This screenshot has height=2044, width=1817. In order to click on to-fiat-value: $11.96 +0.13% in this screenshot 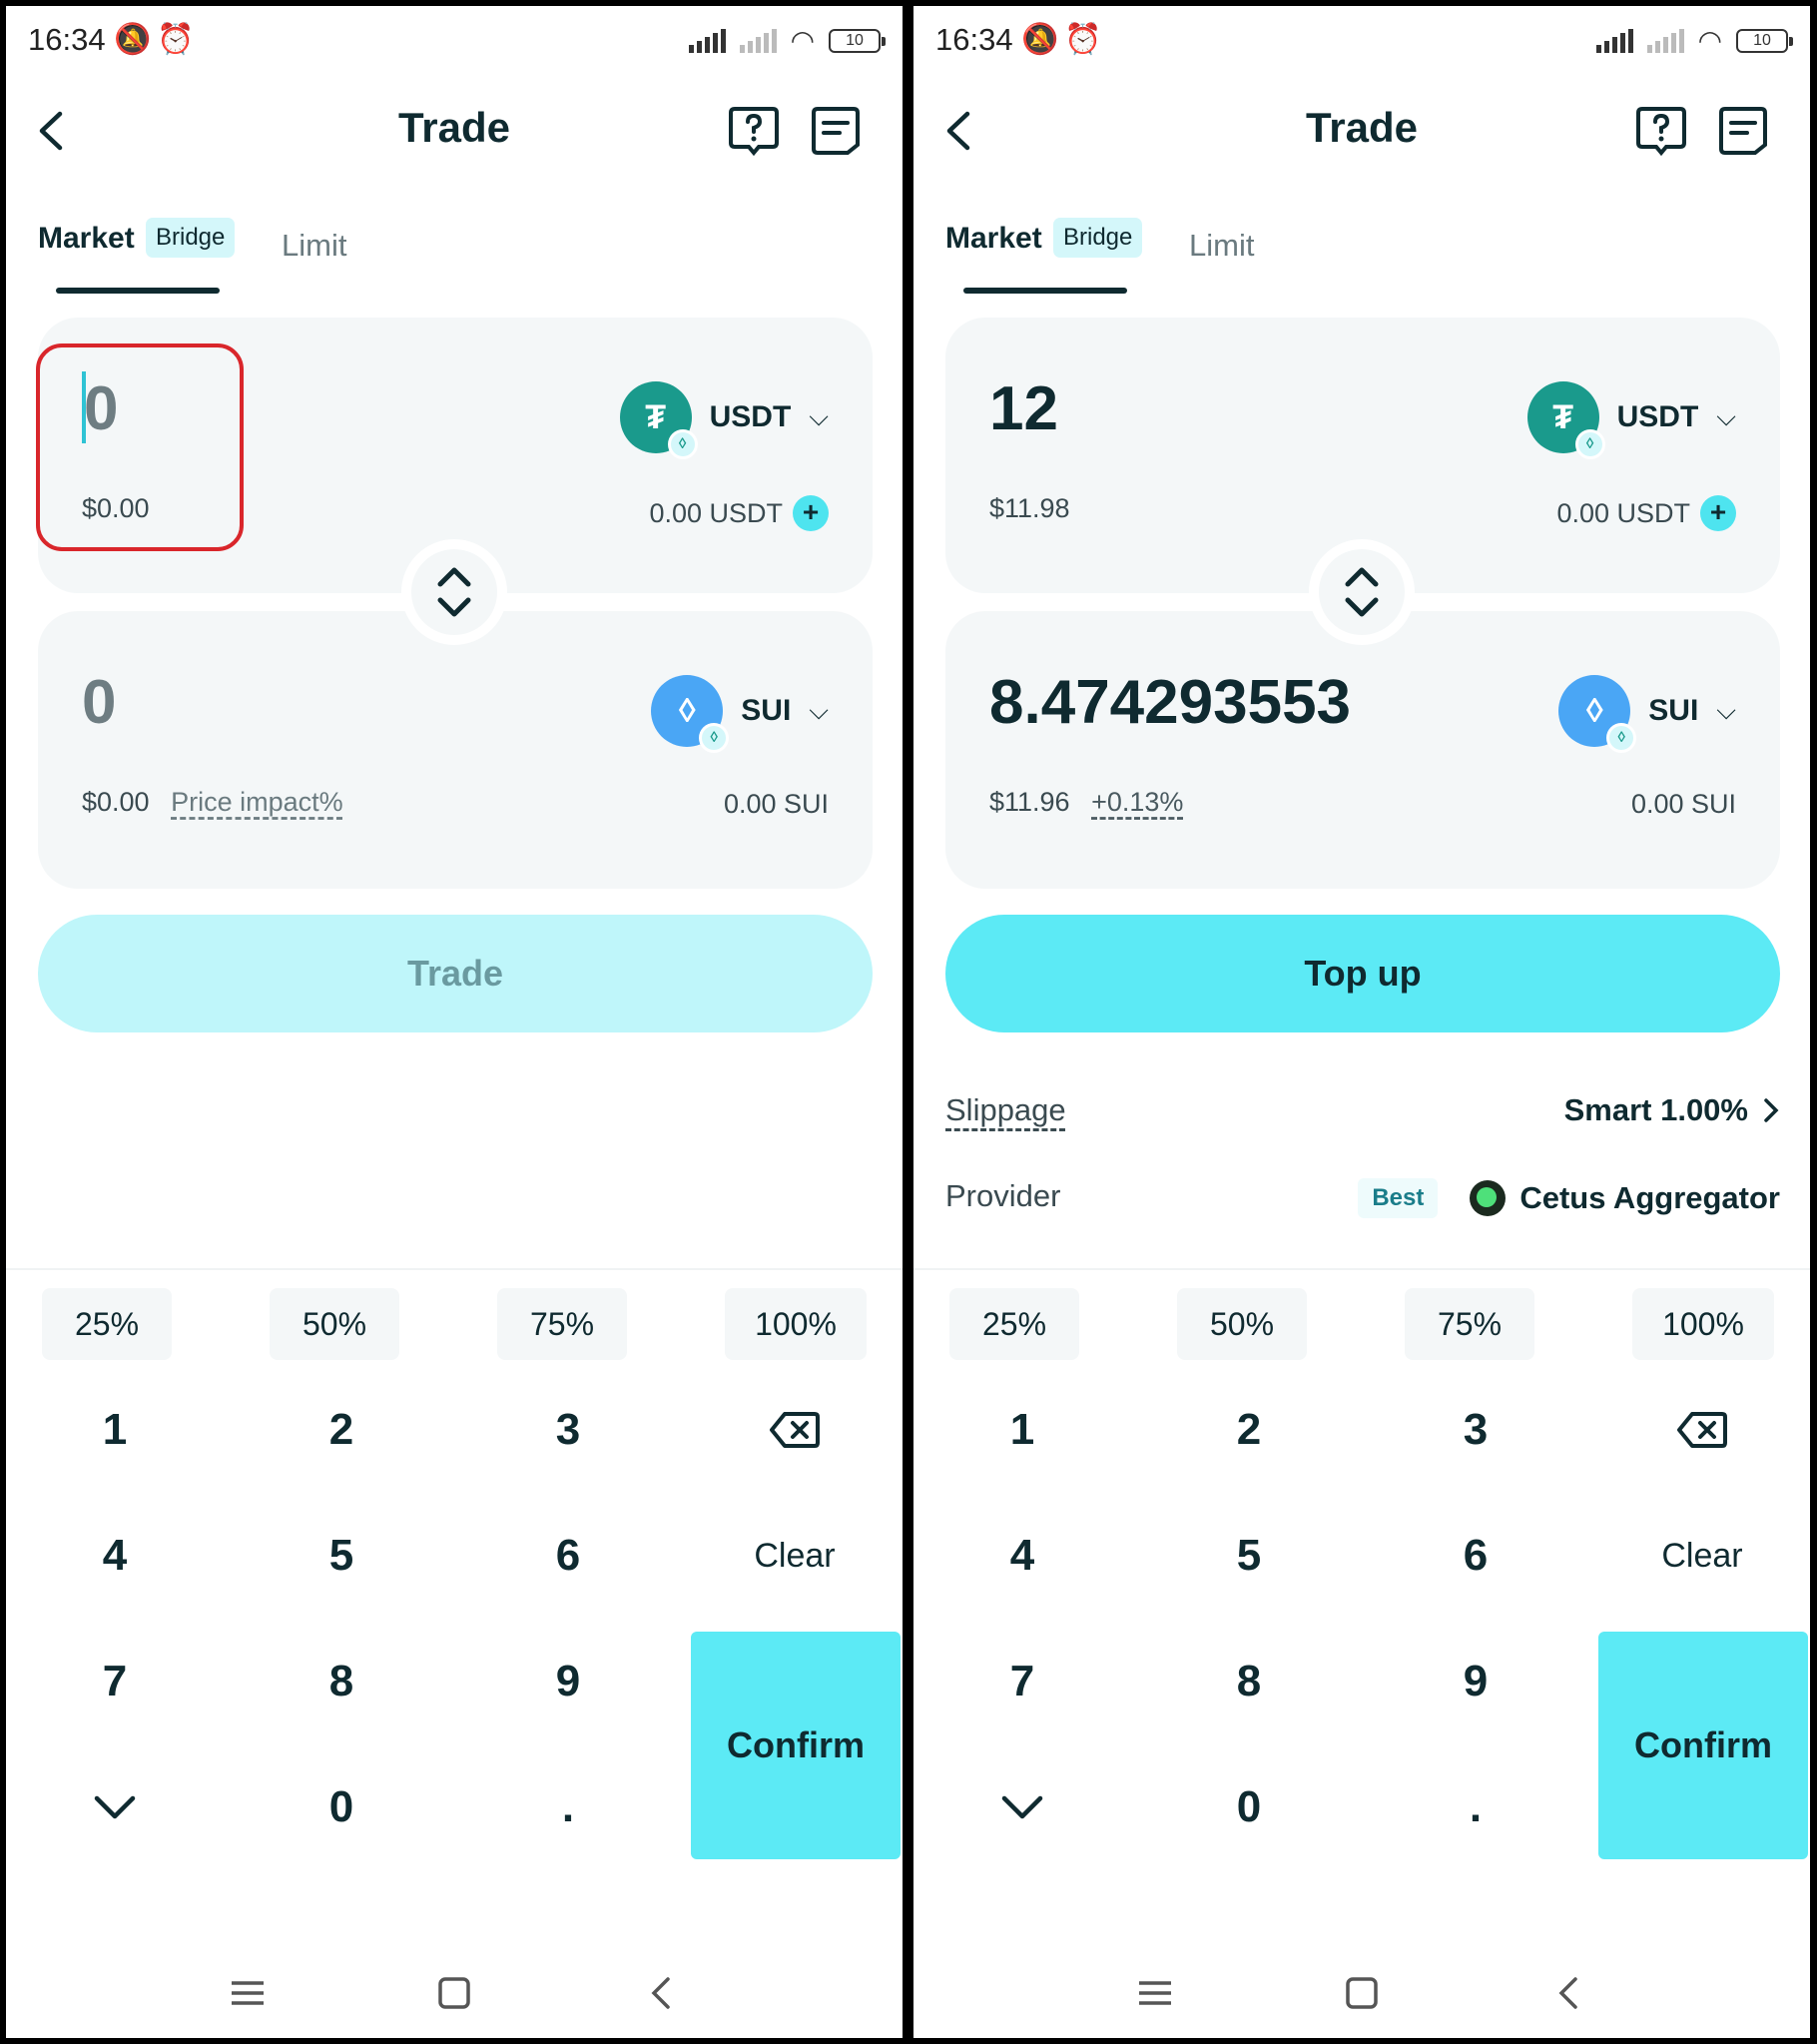, I will do `click(1086, 802)`.